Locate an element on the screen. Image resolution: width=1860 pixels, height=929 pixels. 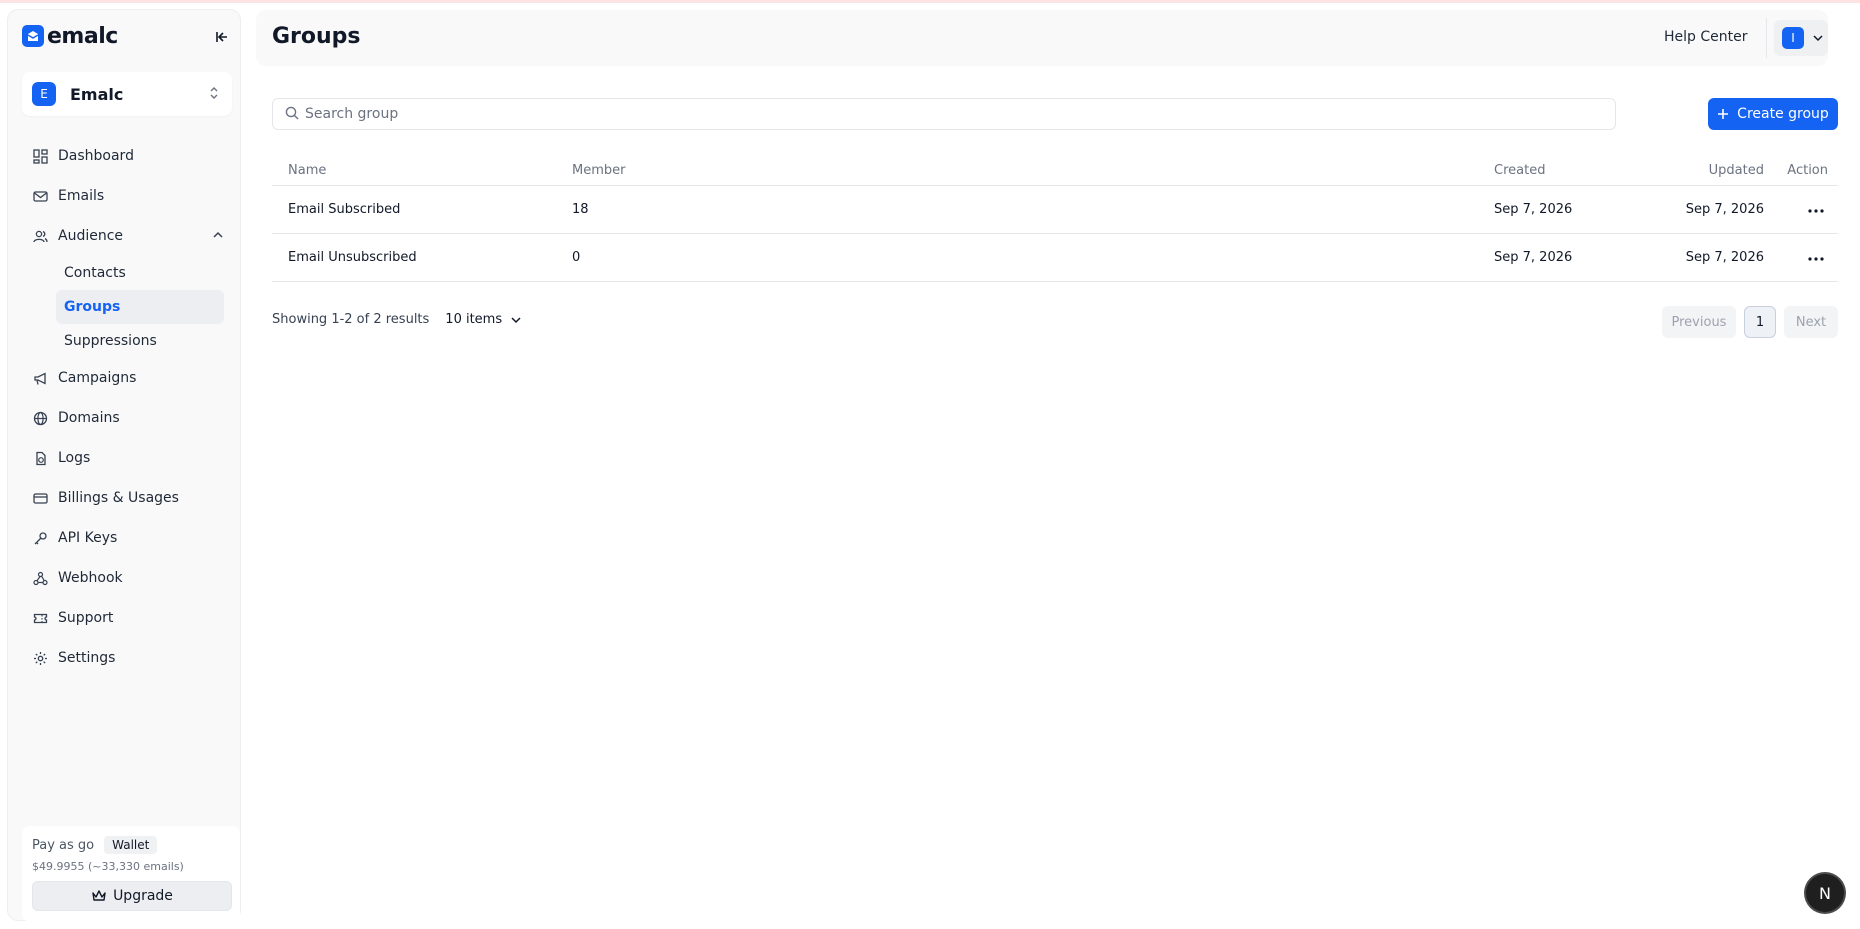
previous-page-button: Previous is located at coordinates (1699, 322).